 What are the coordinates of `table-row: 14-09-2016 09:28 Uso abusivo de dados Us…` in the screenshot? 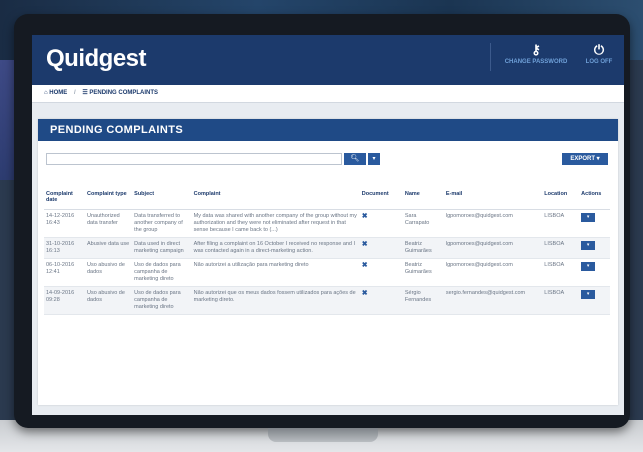 It's located at (327, 300).